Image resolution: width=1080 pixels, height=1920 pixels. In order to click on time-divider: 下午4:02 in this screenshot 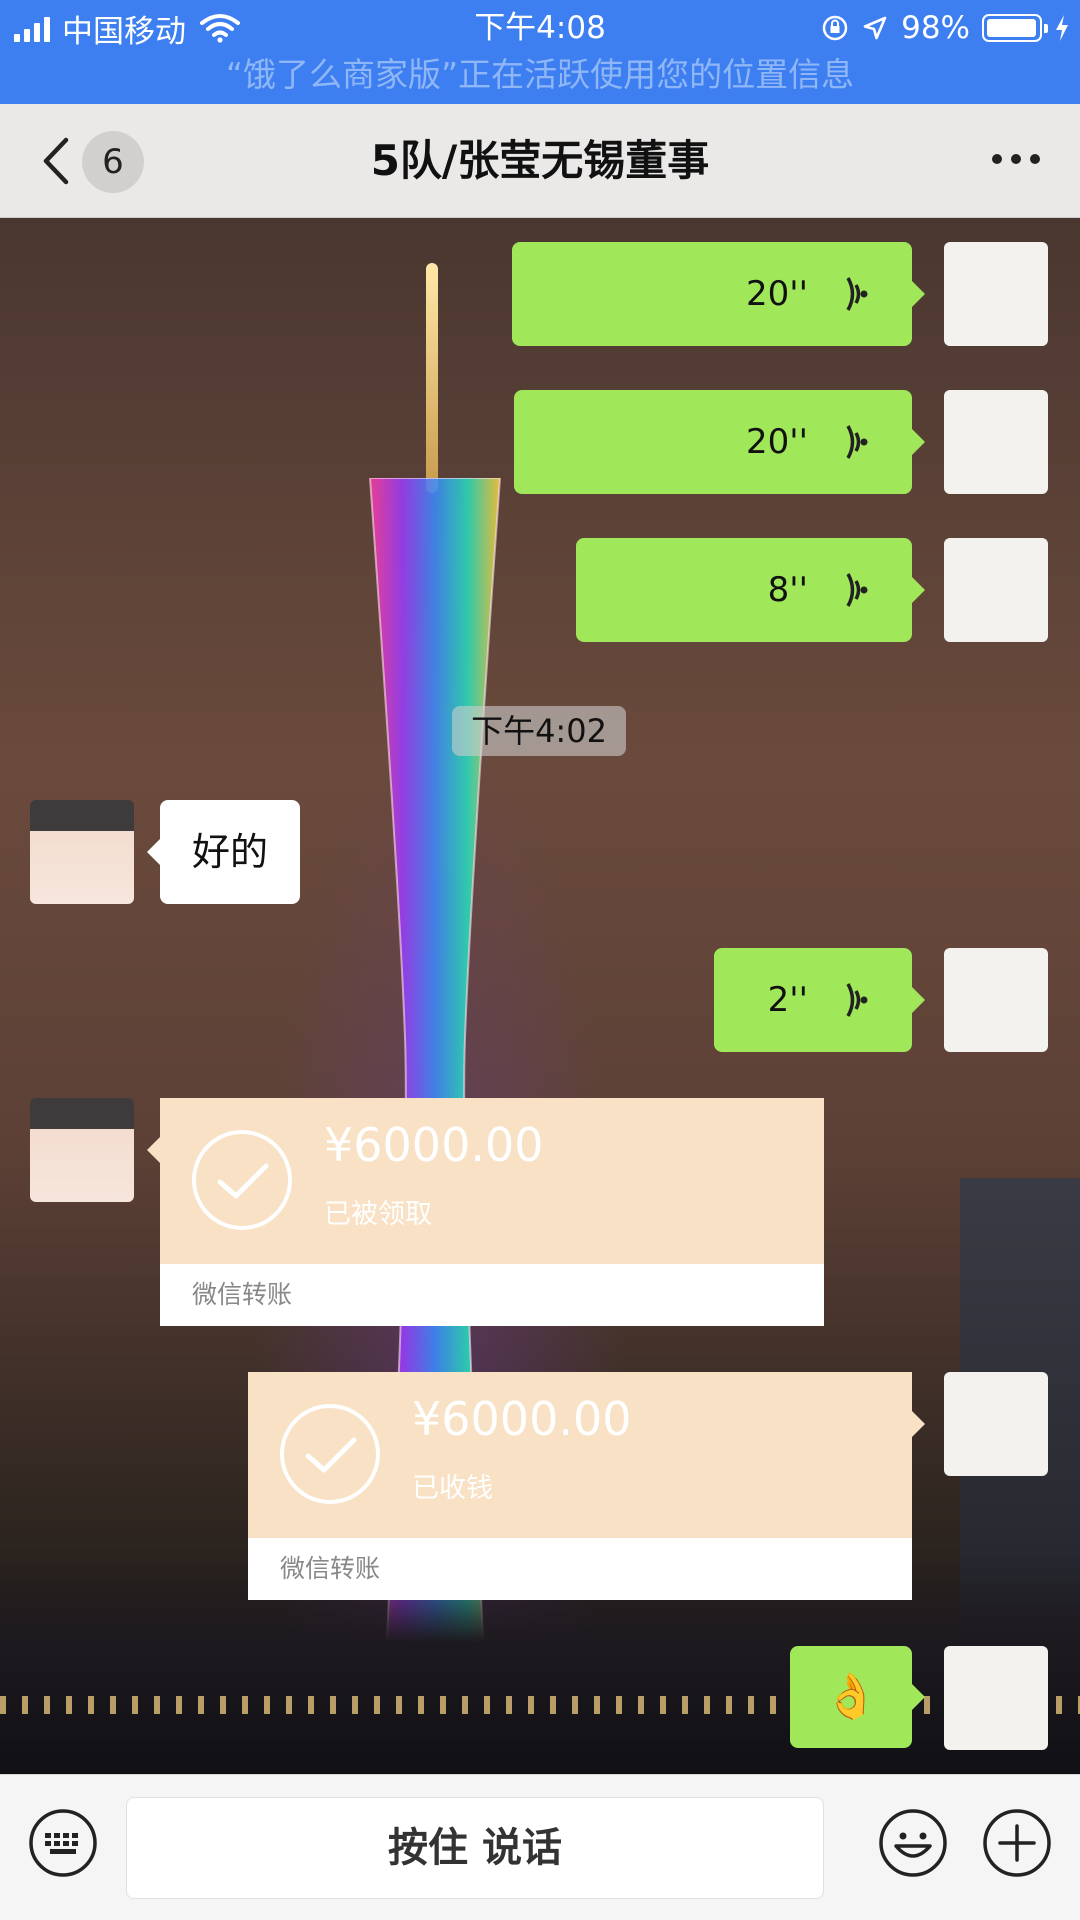, I will do `click(539, 731)`.